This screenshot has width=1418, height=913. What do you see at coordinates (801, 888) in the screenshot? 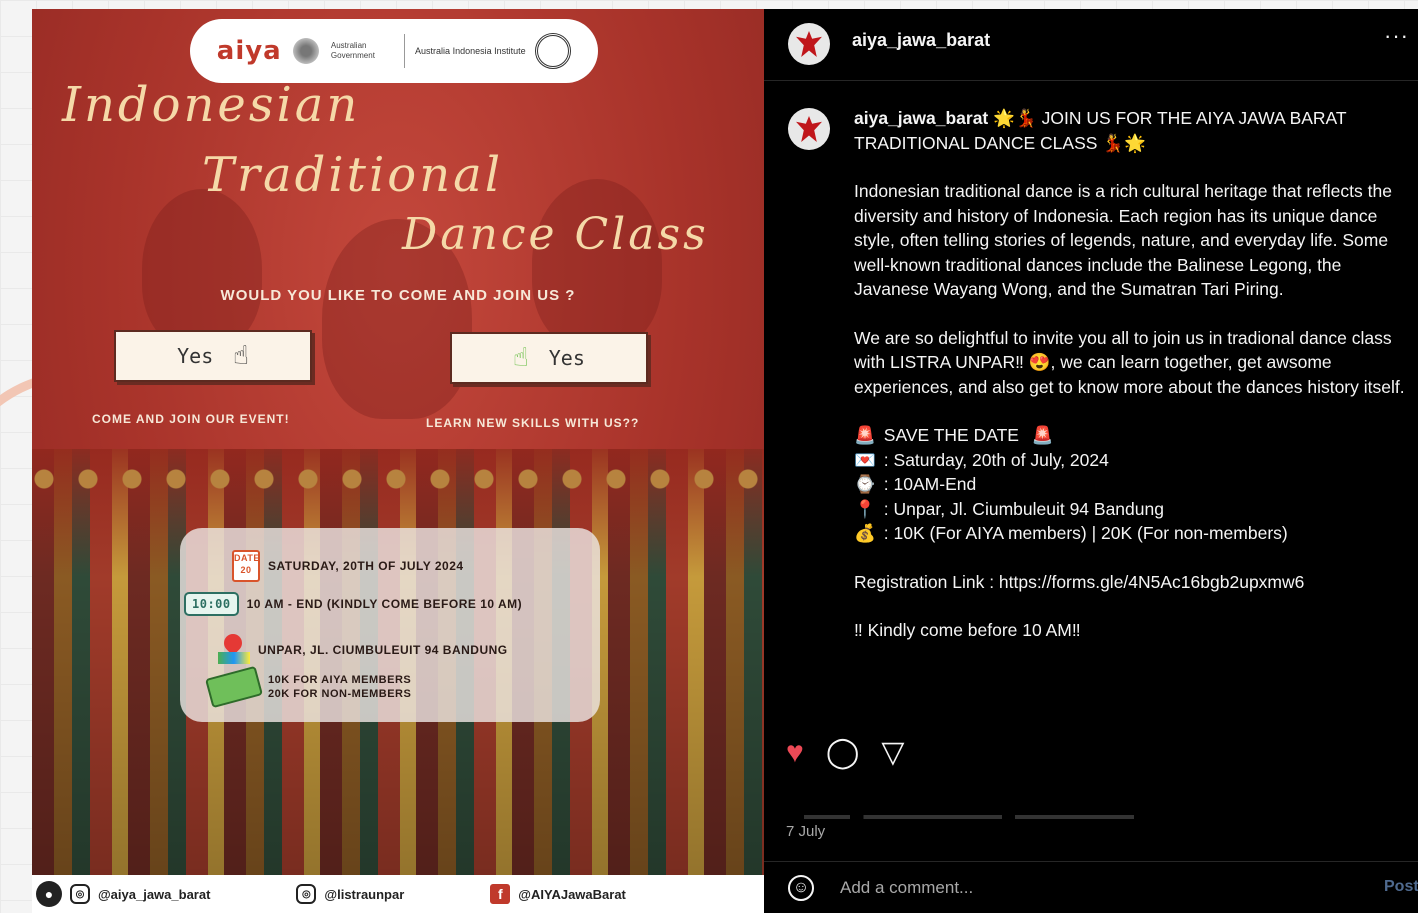
I see `emoji-picker-icon: ☺` at bounding box center [801, 888].